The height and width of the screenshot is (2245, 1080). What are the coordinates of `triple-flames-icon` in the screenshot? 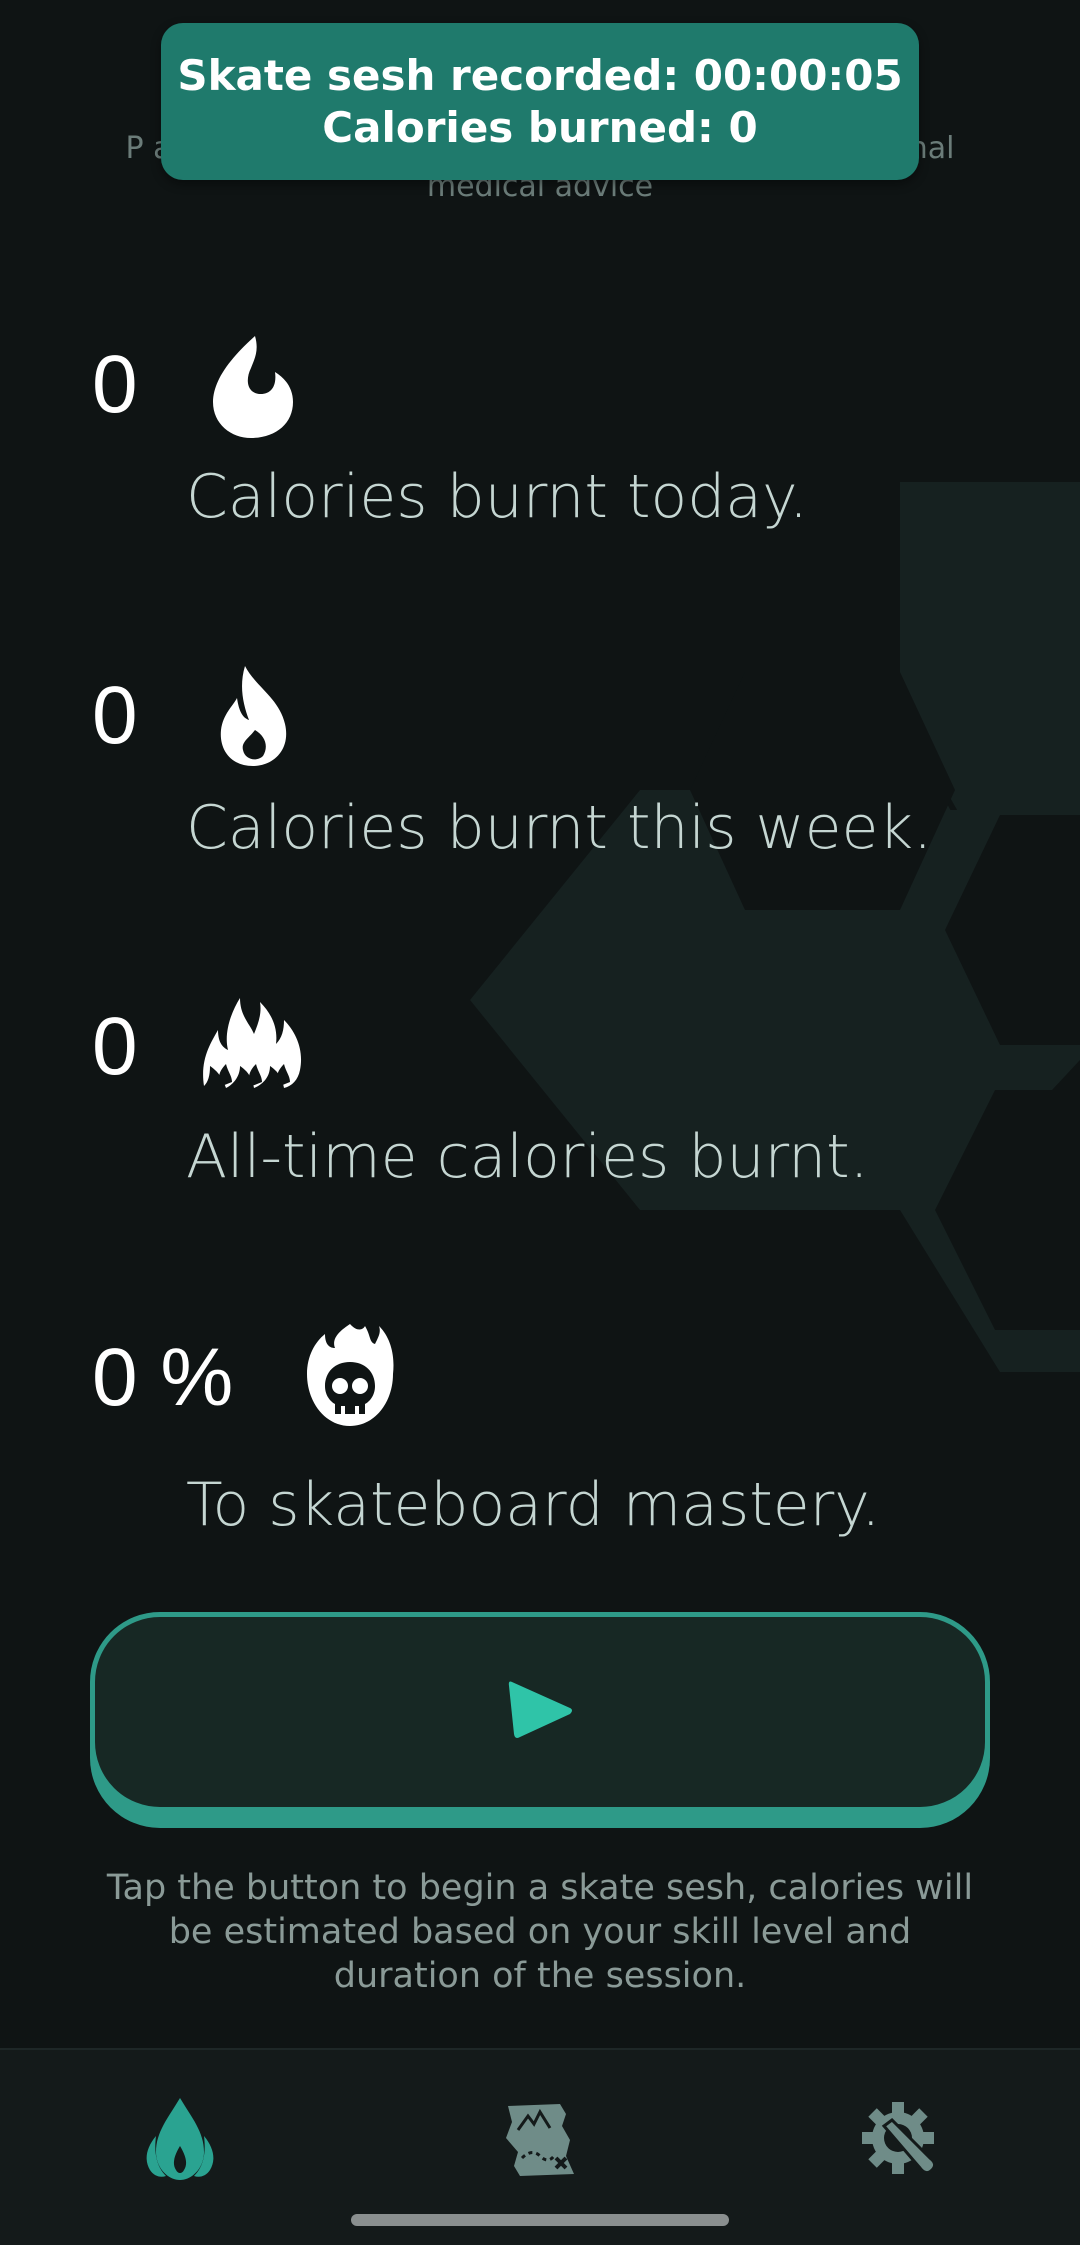 It's located at (253, 1042).